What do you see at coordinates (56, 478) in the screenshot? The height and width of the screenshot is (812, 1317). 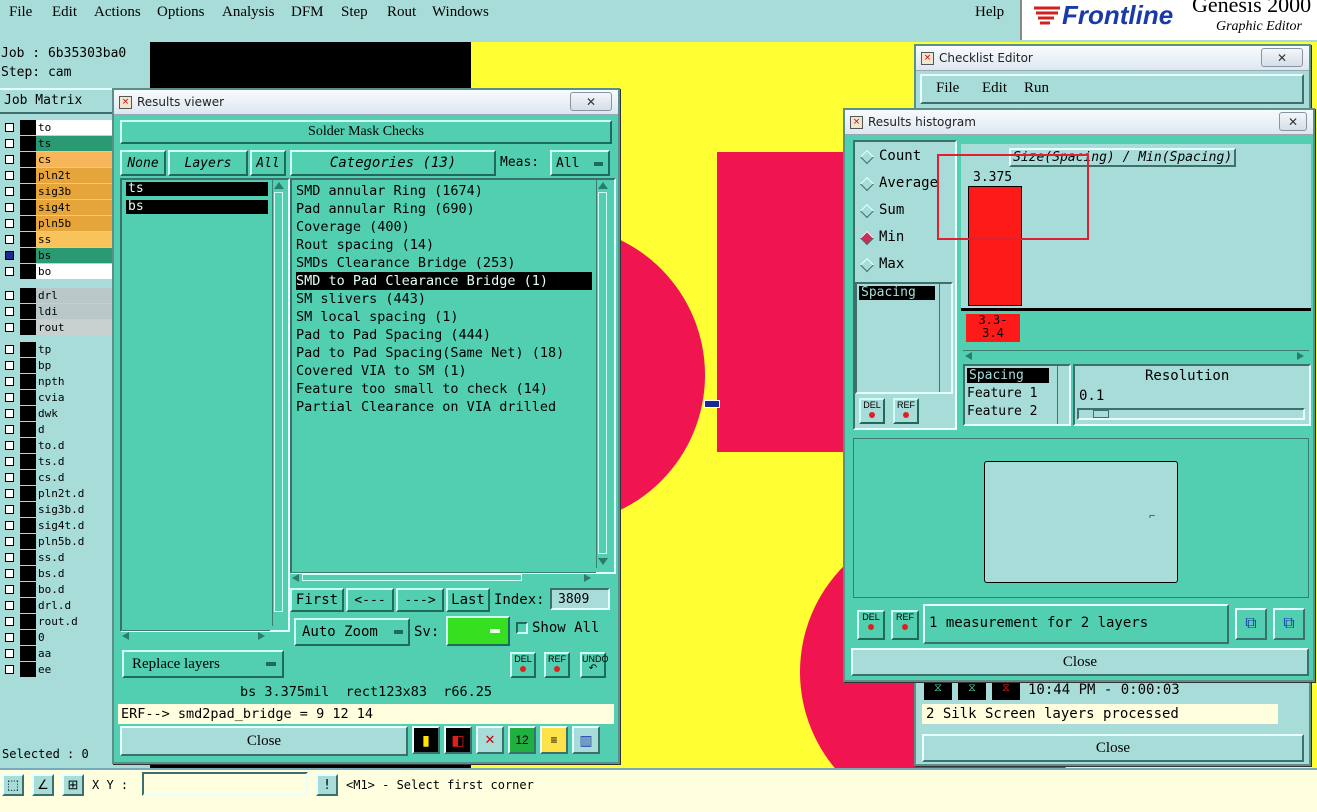 I see `layer-row: cs.d` at bounding box center [56, 478].